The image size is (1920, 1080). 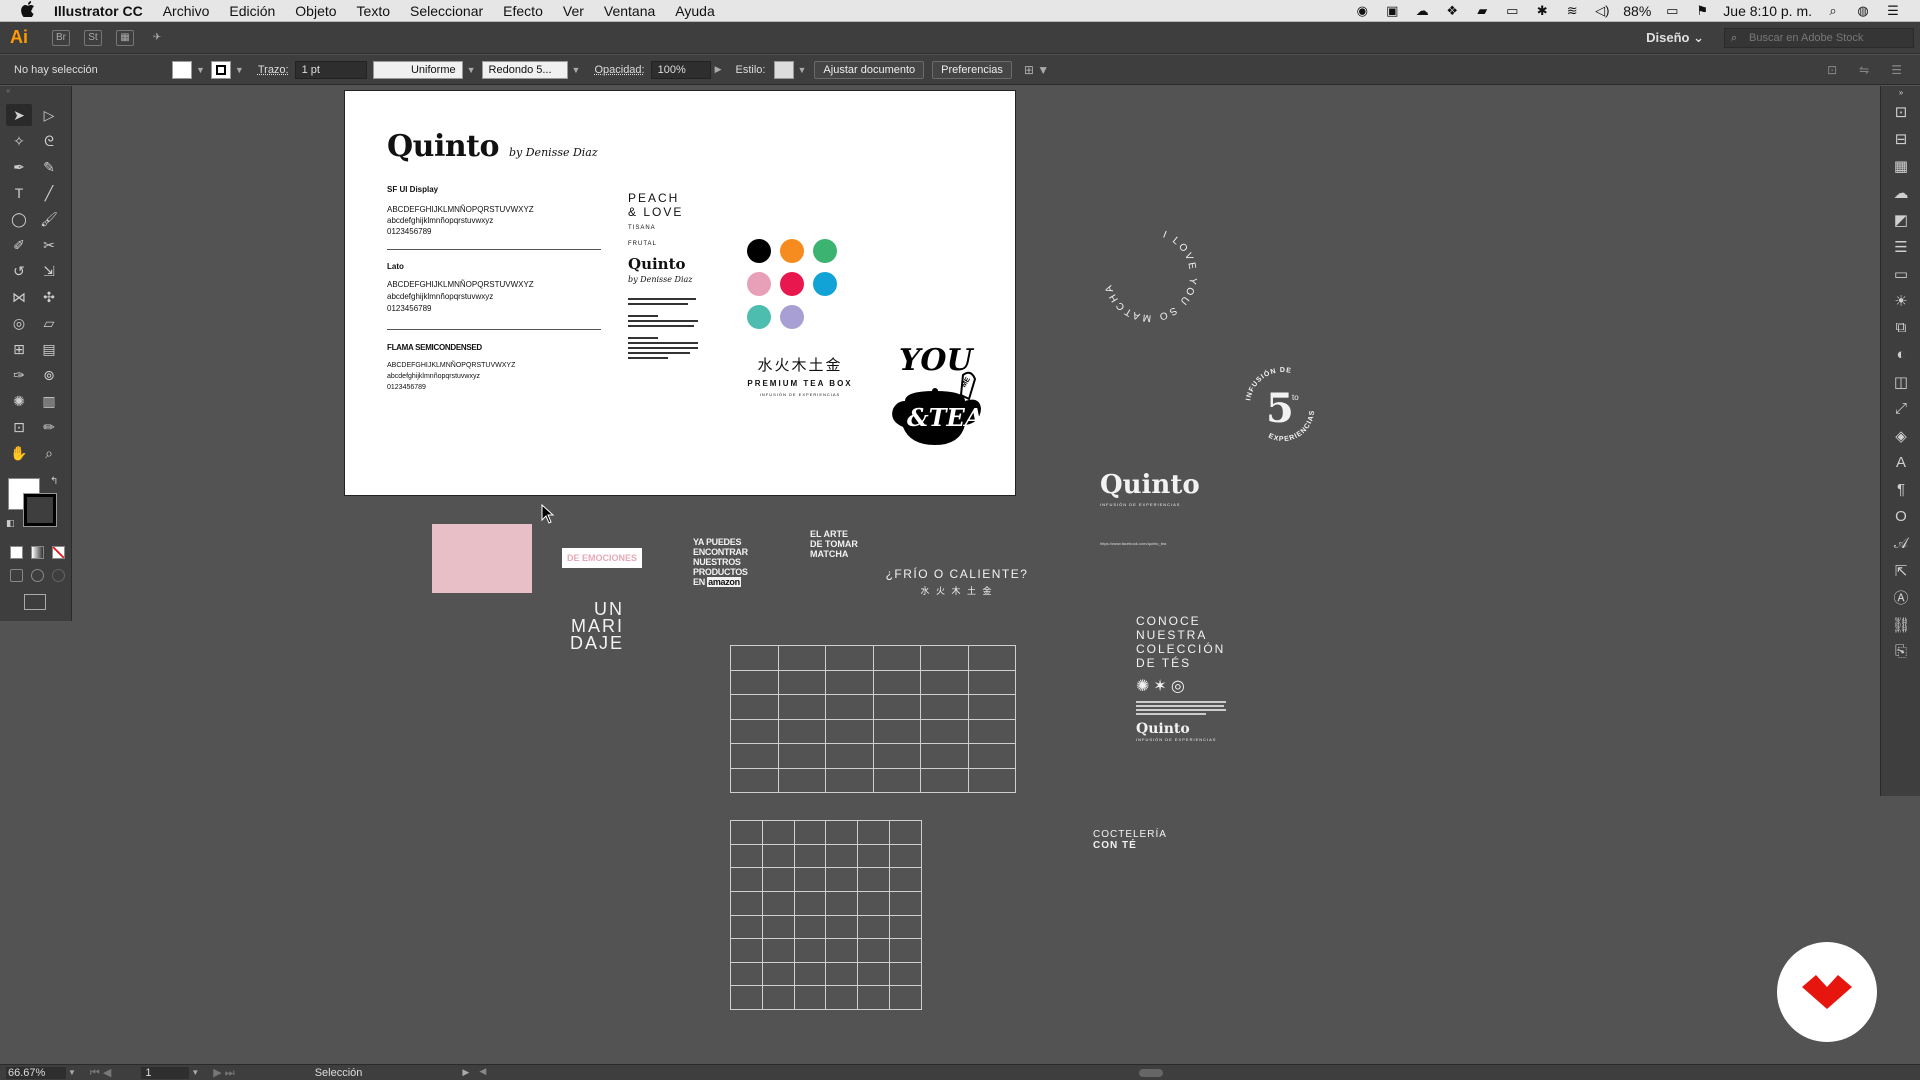 I want to click on collapse-icon: », so click(x=1900, y=92).